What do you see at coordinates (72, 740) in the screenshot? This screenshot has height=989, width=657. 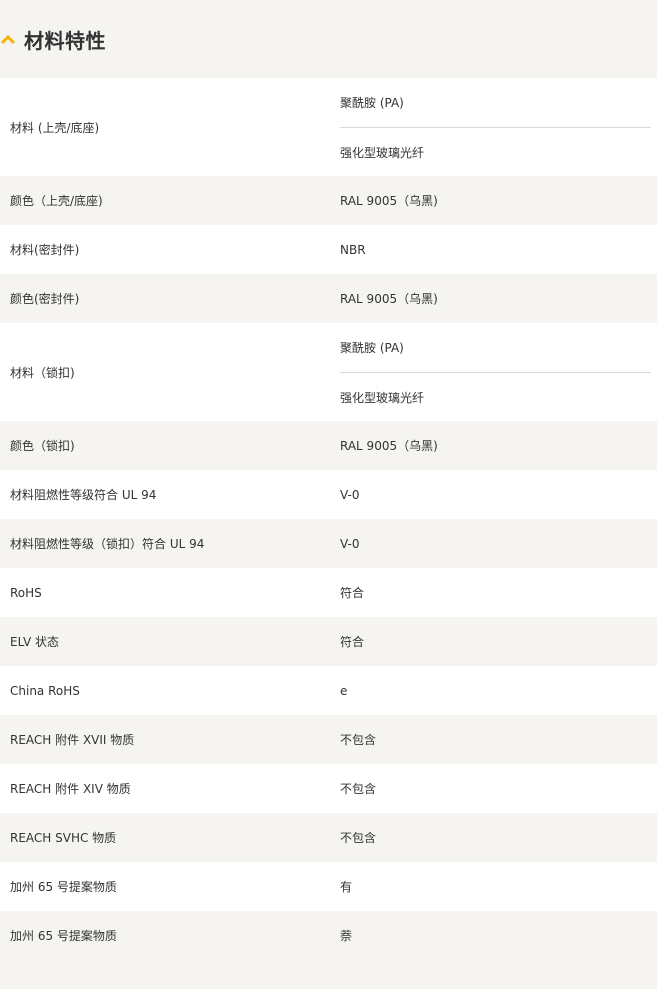 I see `property-label: REACH 附件 XVII 物质` at bounding box center [72, 740].